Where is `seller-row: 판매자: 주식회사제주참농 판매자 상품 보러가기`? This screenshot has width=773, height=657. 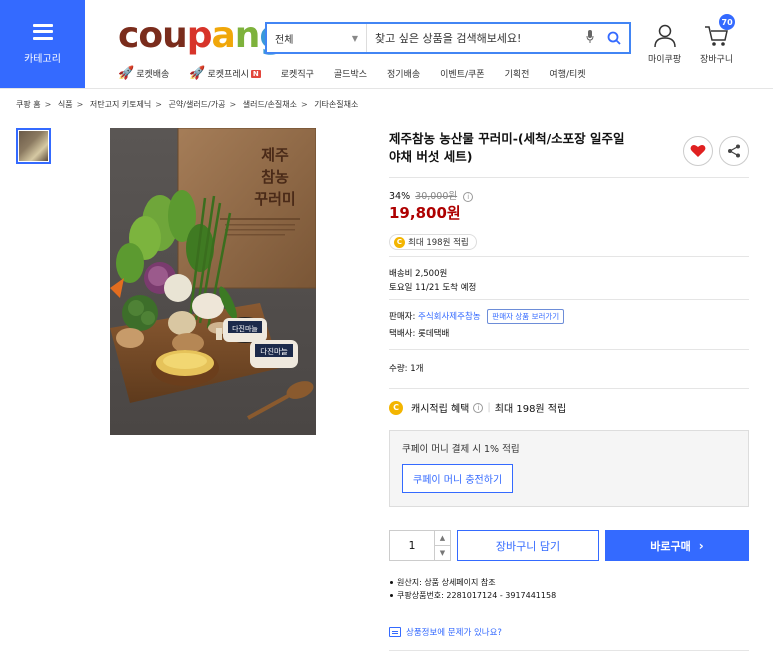 seller-row: 판매자: 주식회사제주참농 판매자 상품 보러가기 is located at coordinates (477, 316).